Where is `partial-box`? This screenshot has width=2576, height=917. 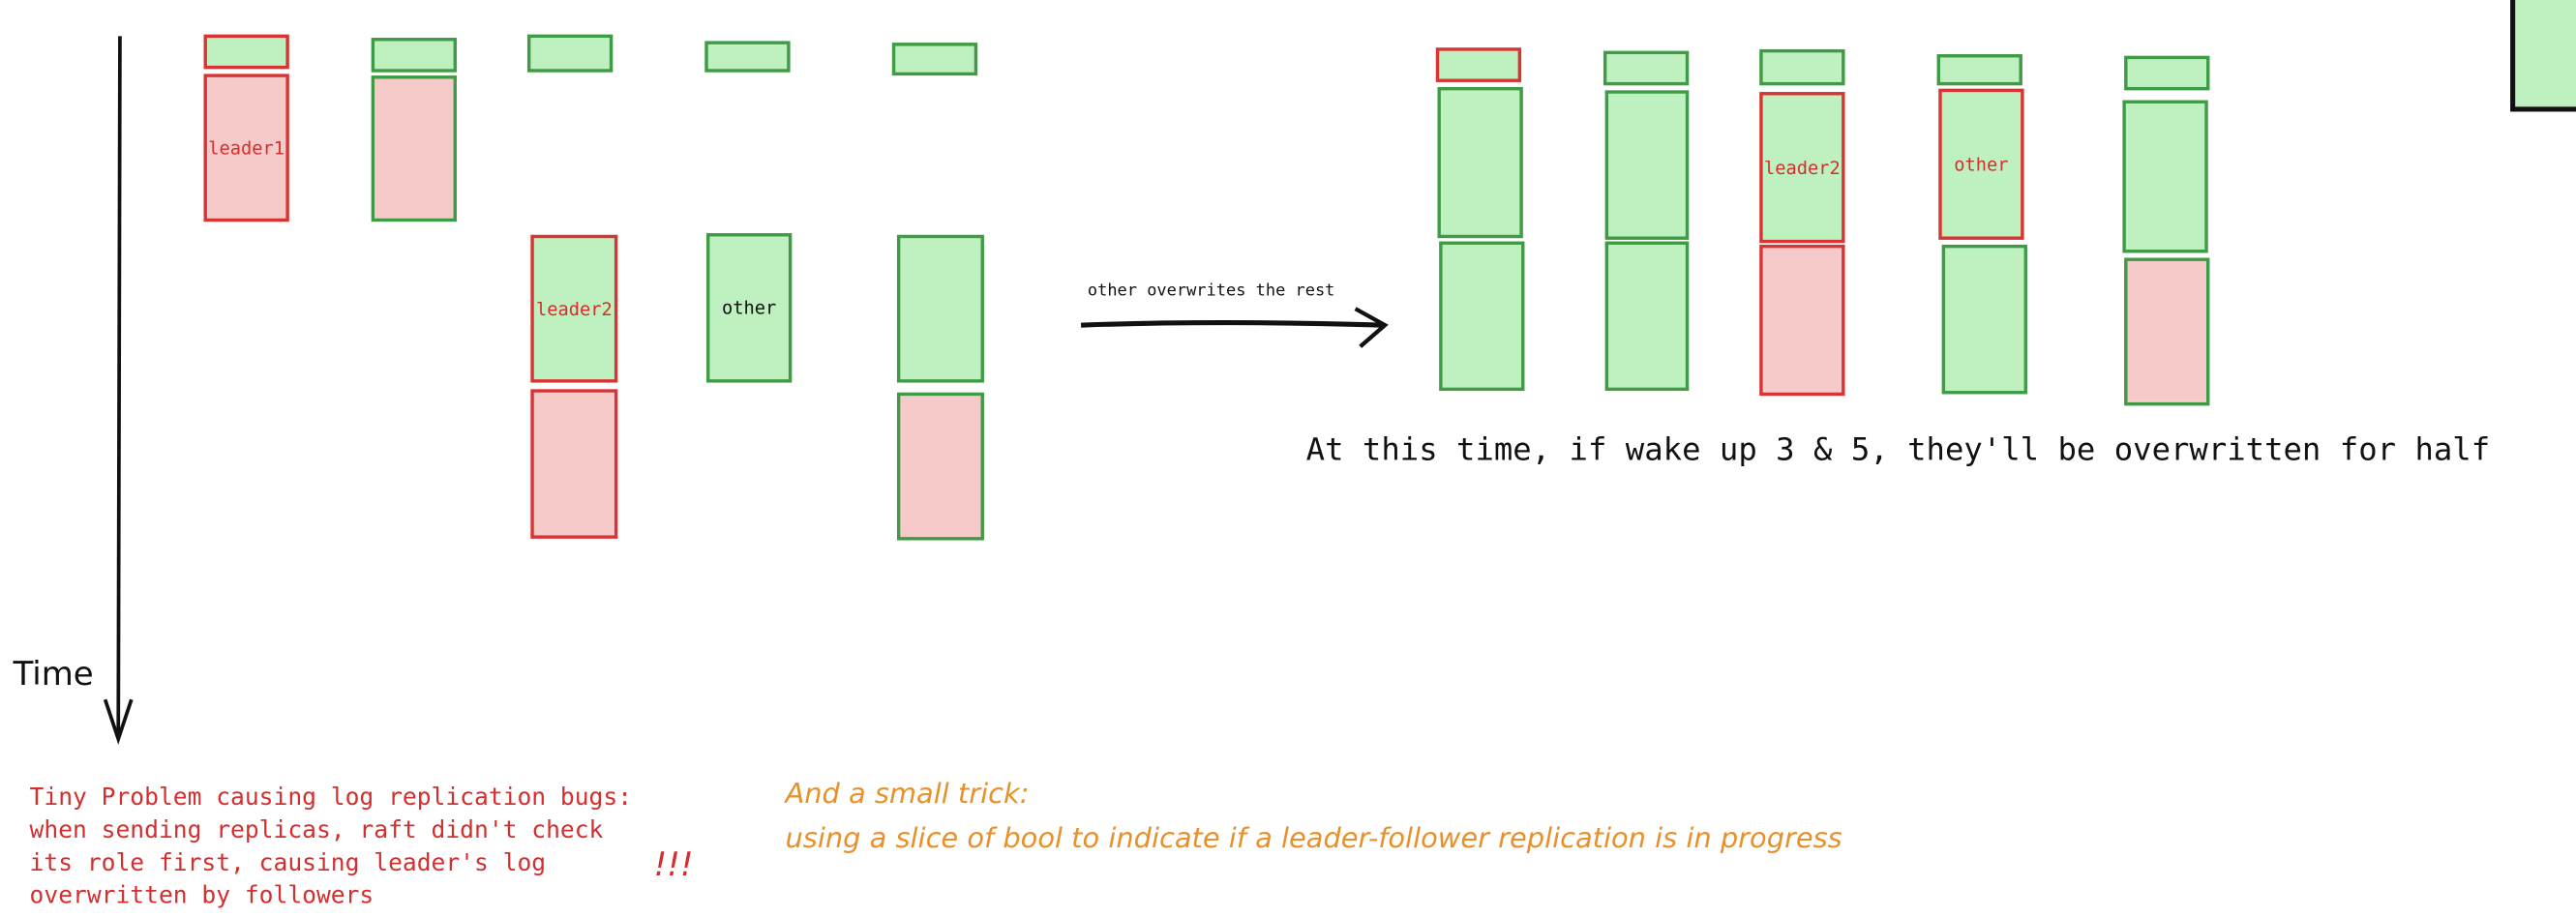
partial-box is located at coordinates (2543, 56).